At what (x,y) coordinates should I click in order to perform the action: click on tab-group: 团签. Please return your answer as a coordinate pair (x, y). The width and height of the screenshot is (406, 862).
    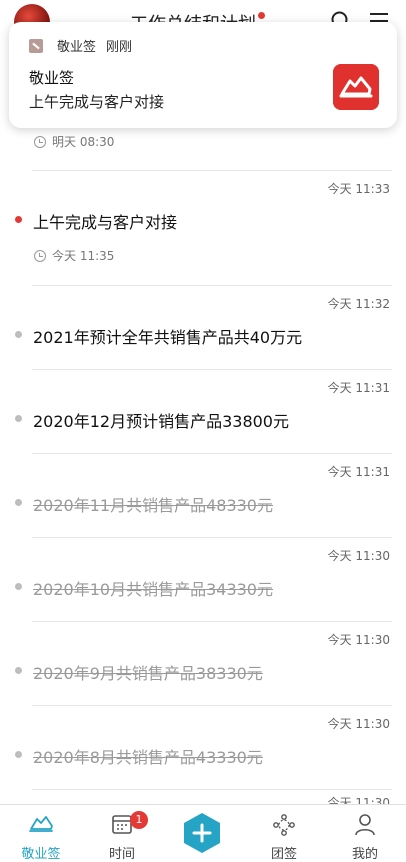
    Looking at the image, I should click on (284, 833).